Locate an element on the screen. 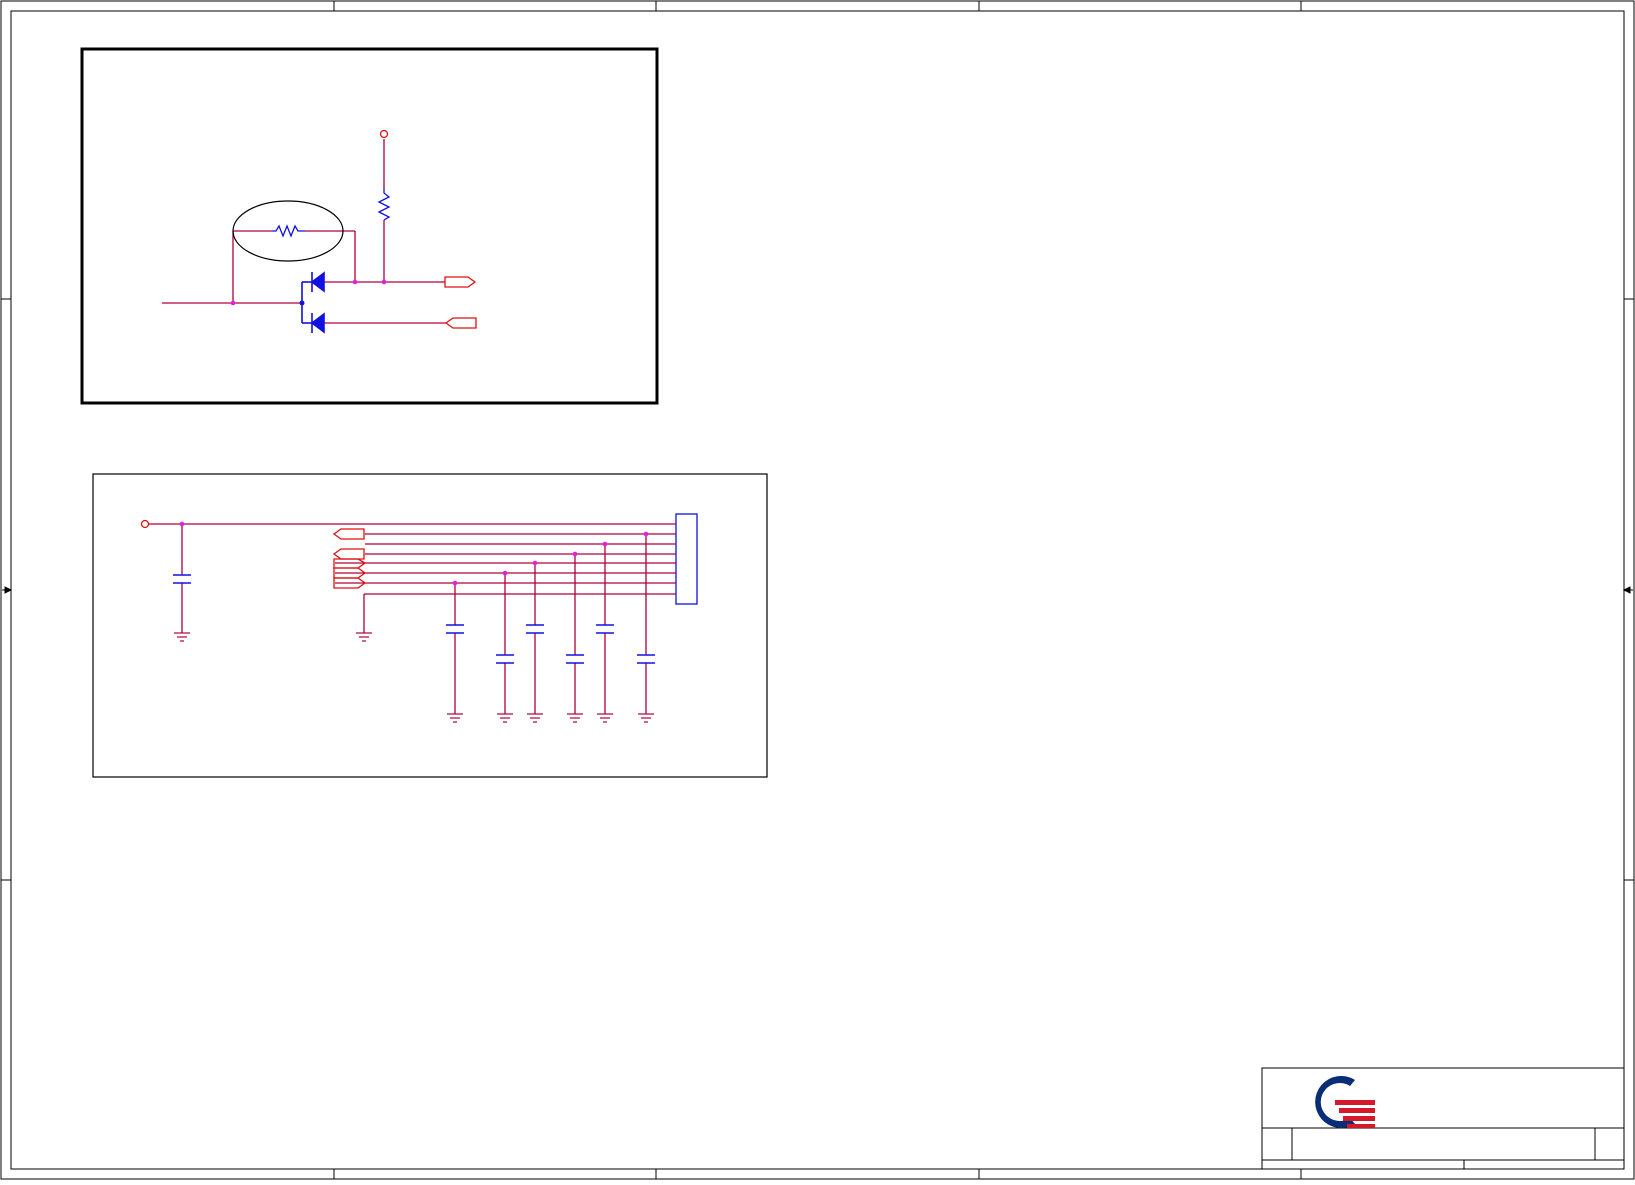 The height and width of the screenshot is (1185, 1635). block-1-junctions is located at coordinates (308, 292).